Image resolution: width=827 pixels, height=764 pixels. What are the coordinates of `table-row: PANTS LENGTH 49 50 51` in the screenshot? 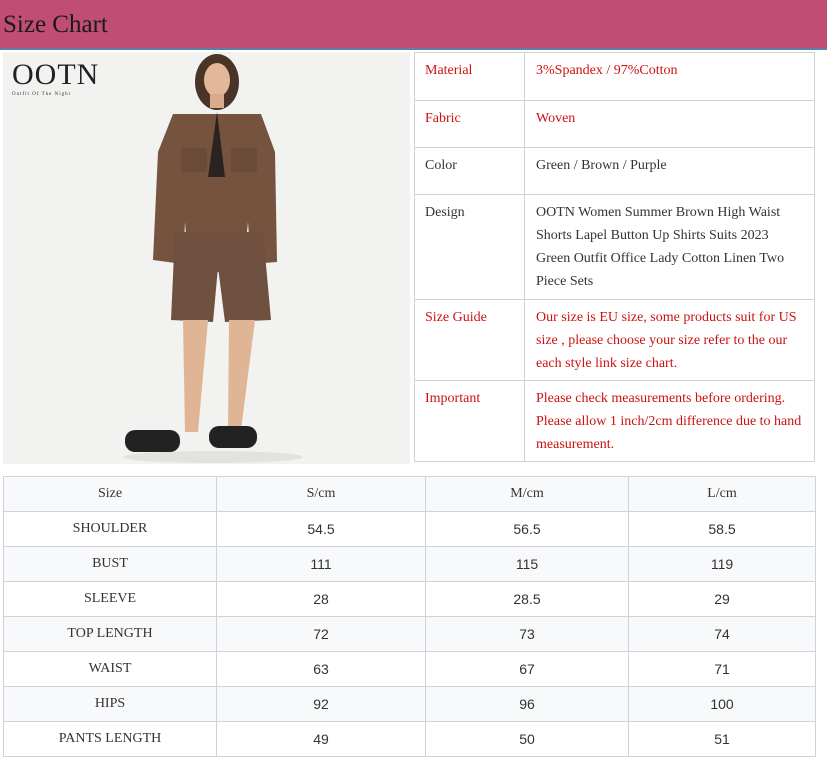 It's located at (409, 739).